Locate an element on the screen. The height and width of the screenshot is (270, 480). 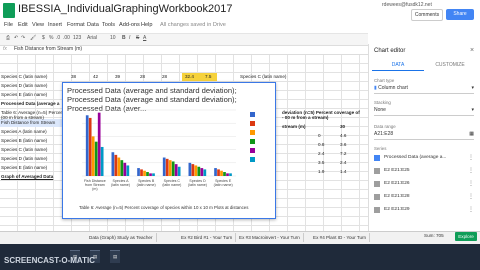
explore-button: Explore is located at coordinates (466, 236).